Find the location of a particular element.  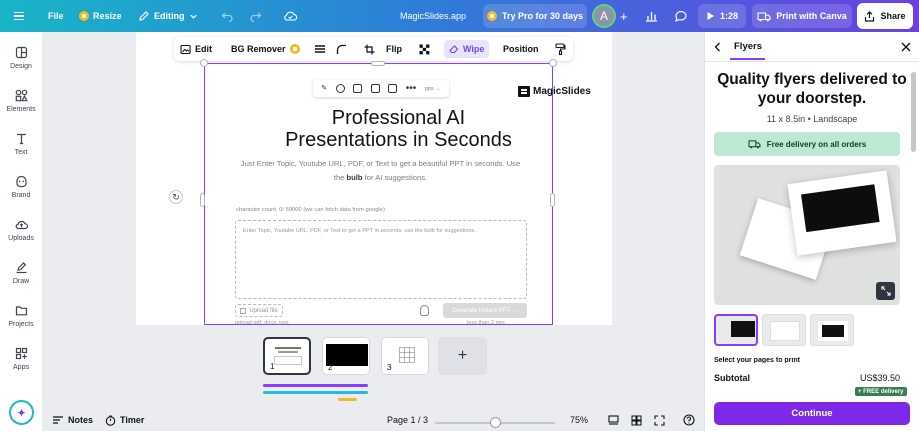

editing-label: Editing is located at coordinates (169, 16).